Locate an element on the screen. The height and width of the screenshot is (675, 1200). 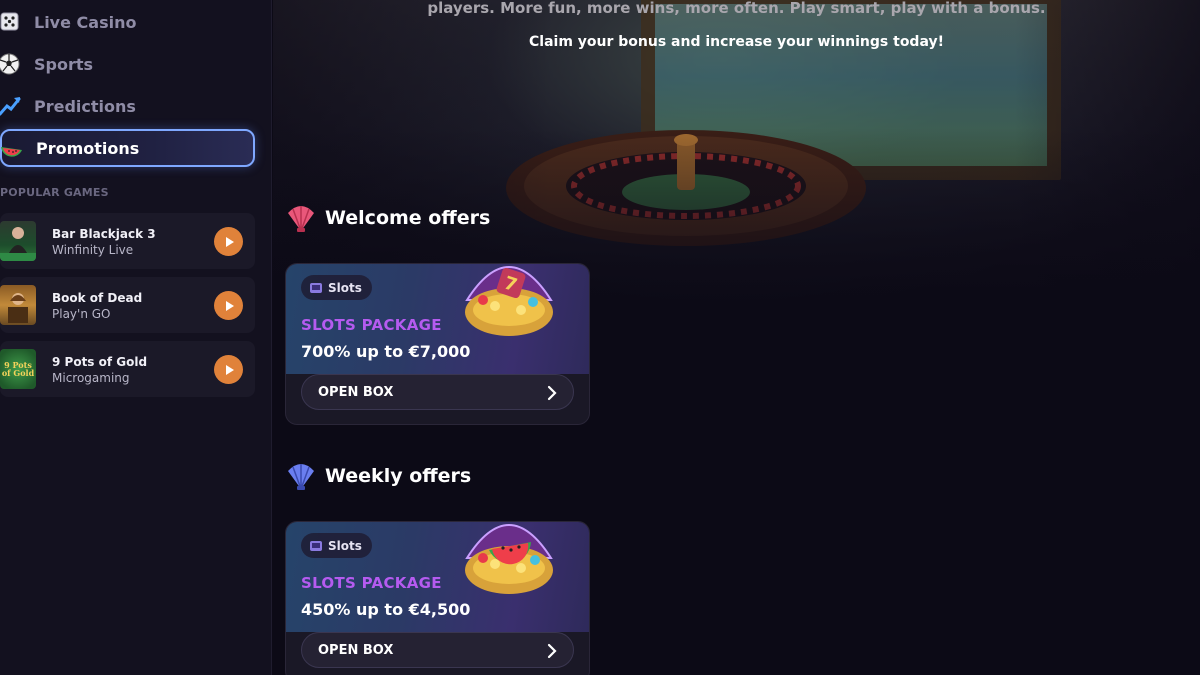
treasure-shell-image is located at coordinates (509, 559).